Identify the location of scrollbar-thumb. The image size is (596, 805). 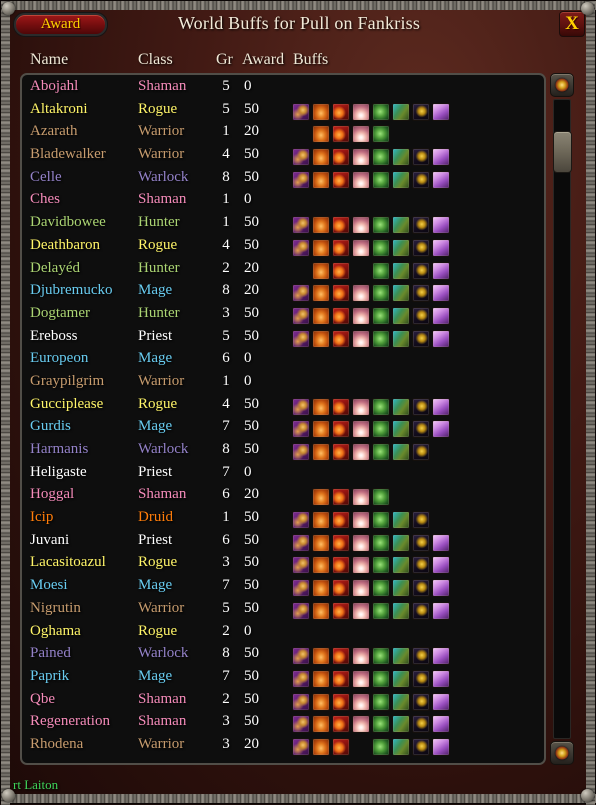
(562, 152).